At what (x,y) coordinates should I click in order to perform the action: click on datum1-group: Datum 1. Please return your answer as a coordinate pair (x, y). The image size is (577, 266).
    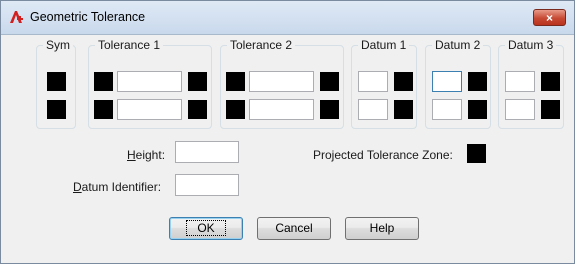
    Looking at the image, I should click on (384, 83).